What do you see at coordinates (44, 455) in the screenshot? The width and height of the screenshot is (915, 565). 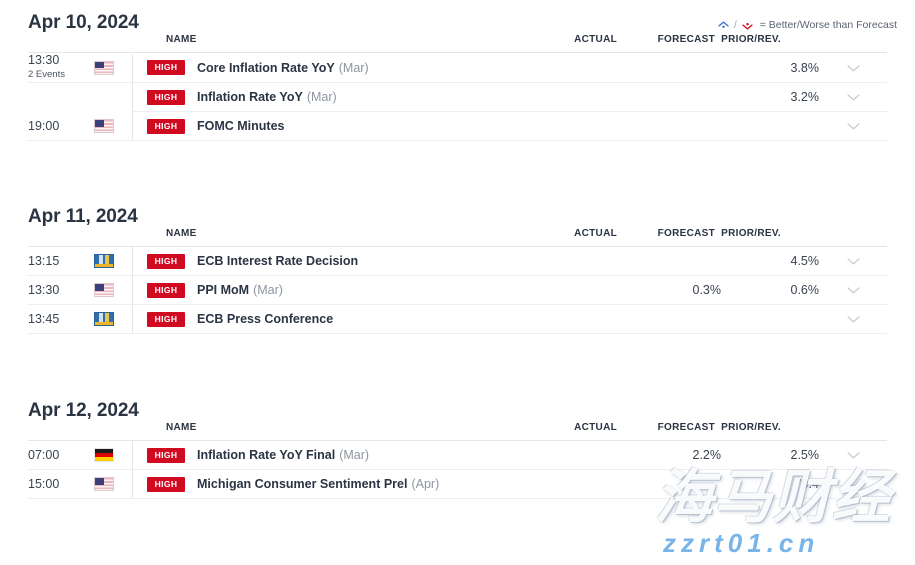 I see `event-time: 07:00` at bounding box center [44, 455].